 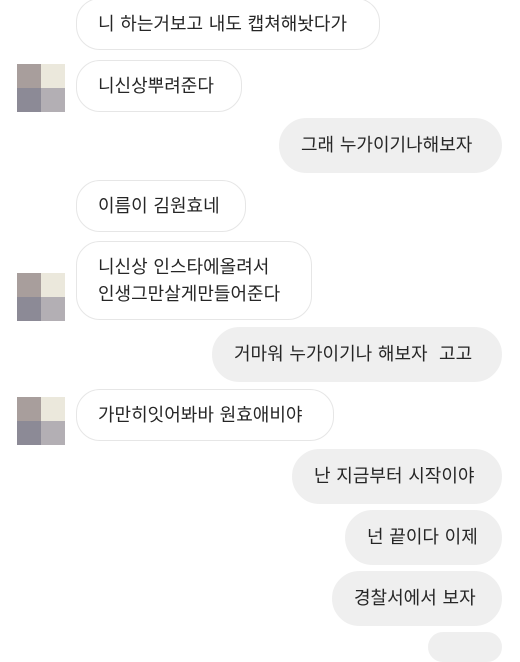 I want to click on message-text-line: 니신상 인스타에올려서, so click(x=184, y=267).